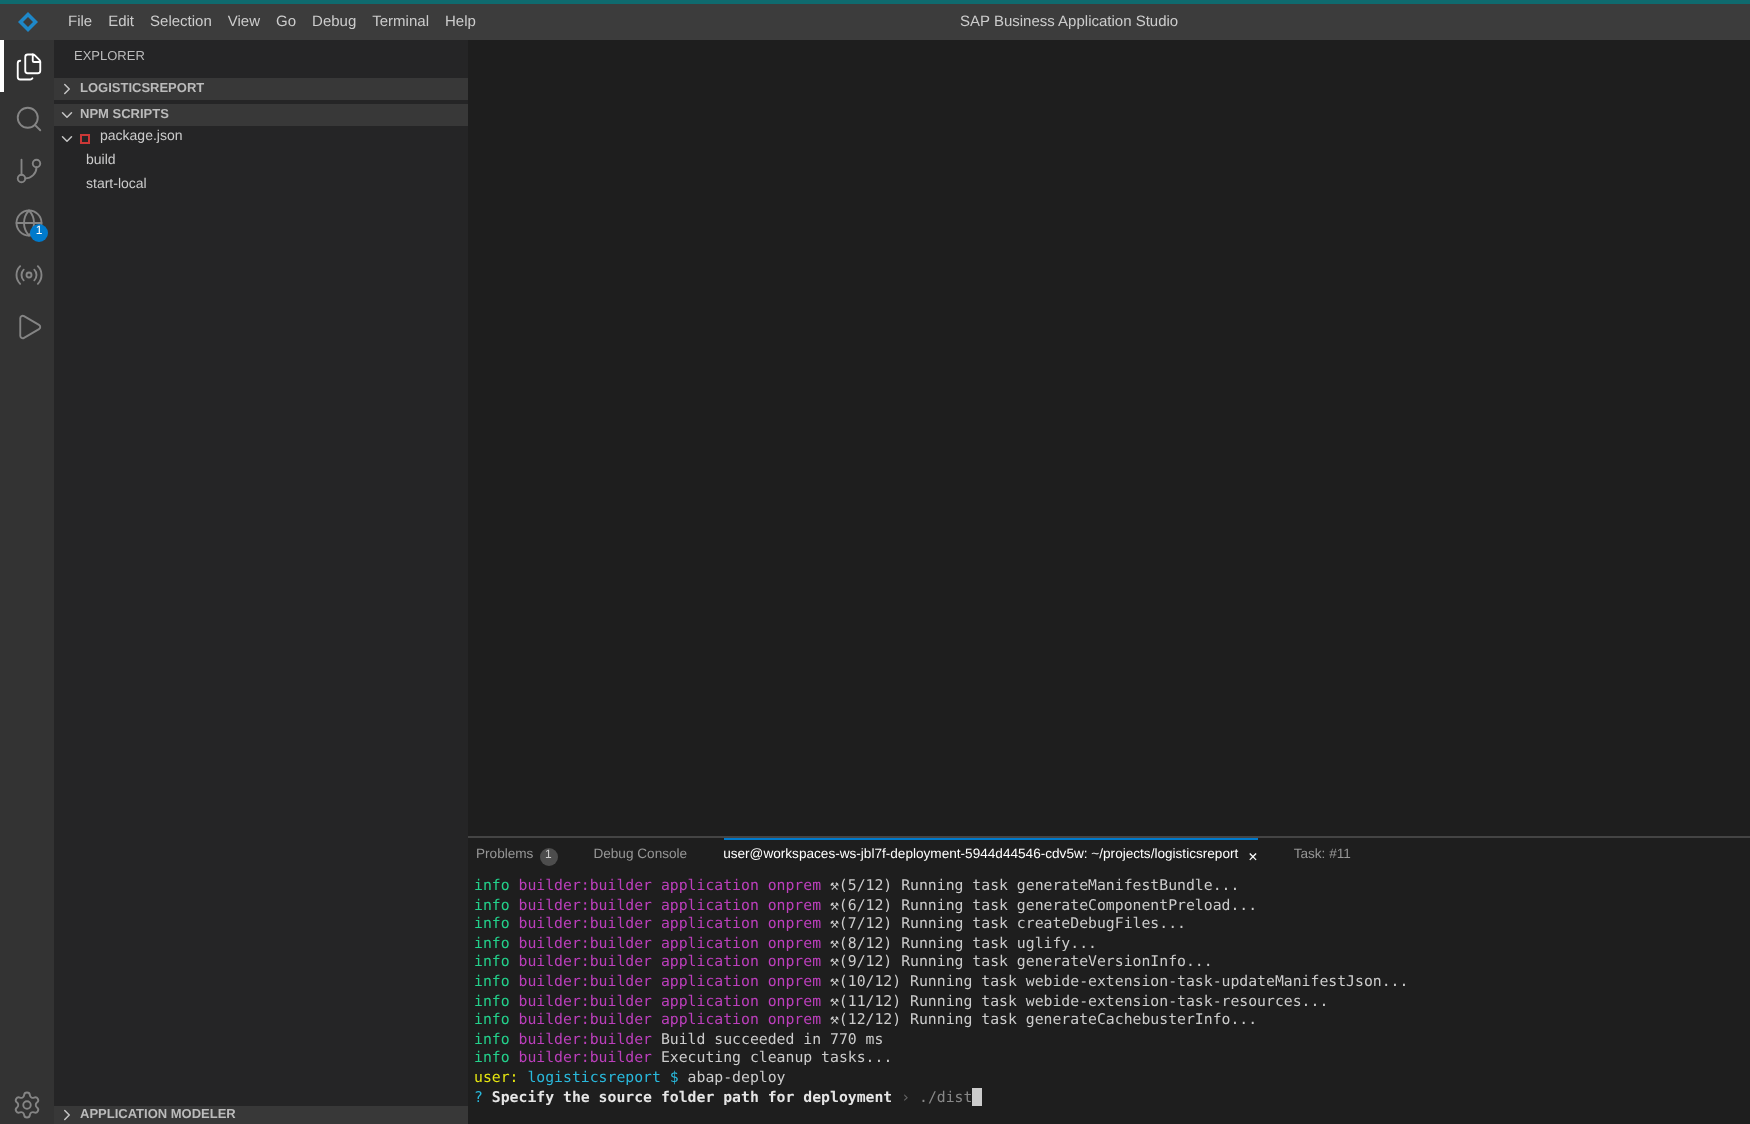 The image size is (1750, 1124). I want to click on settings-icon, so click(27, 1105).